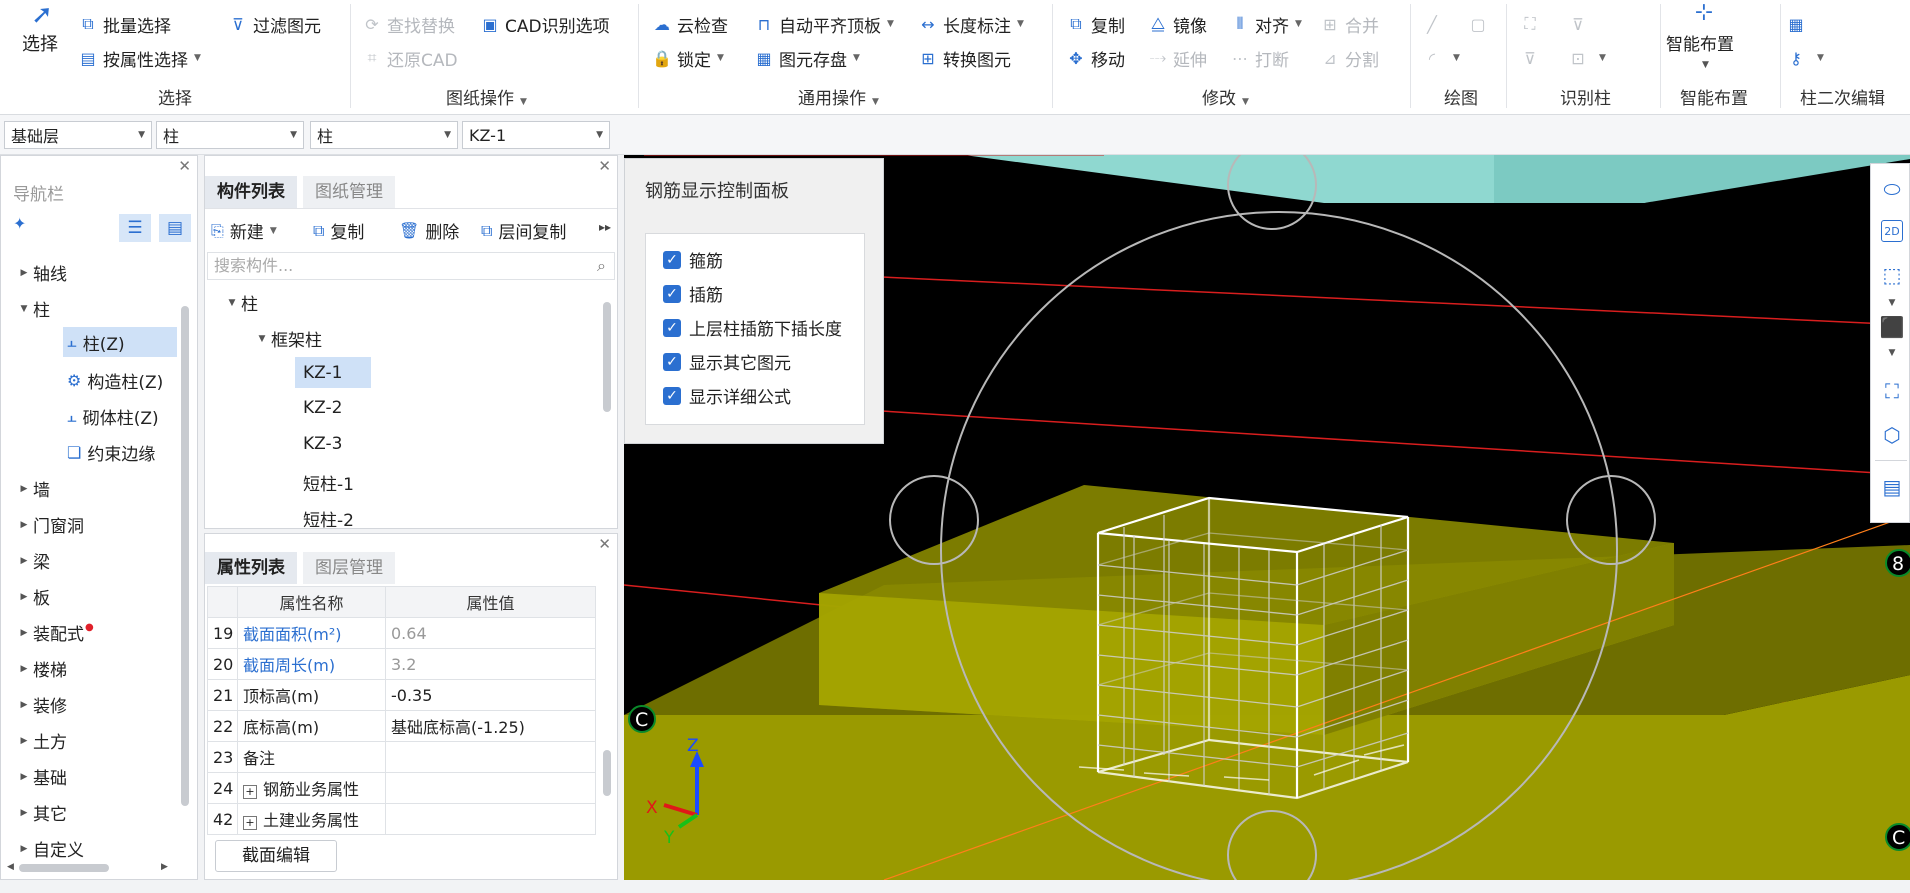  I want to click on copy-component-button: ⧉ 复制, so click(338, 231).